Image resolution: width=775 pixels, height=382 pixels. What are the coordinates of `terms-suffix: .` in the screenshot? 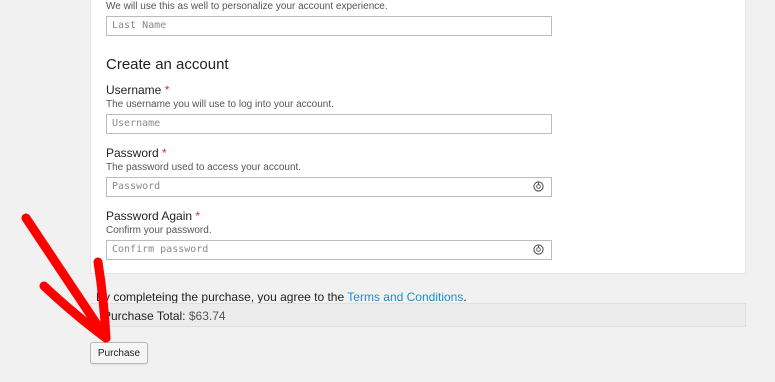 It's located at (465, 297).